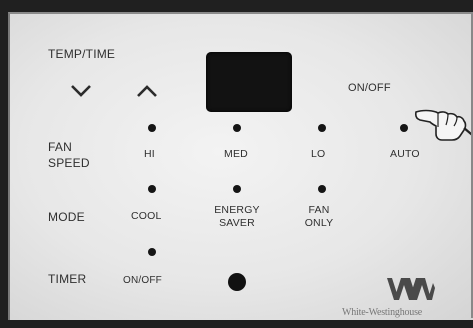 The height and width of the screenshot is (328, 473). What do you see at coordinates (411, 289) in the screenshot?
I see `brand-logo` at bounding box center [411, 289].